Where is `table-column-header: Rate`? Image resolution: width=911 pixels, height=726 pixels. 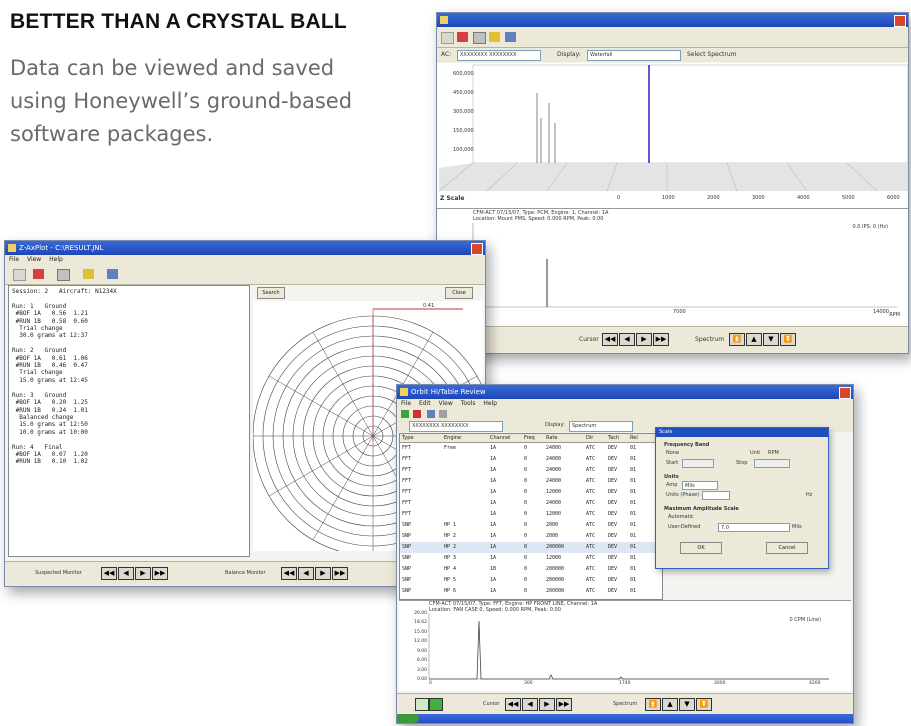
table-column-header: Rate is located at coordinates (551, 438).